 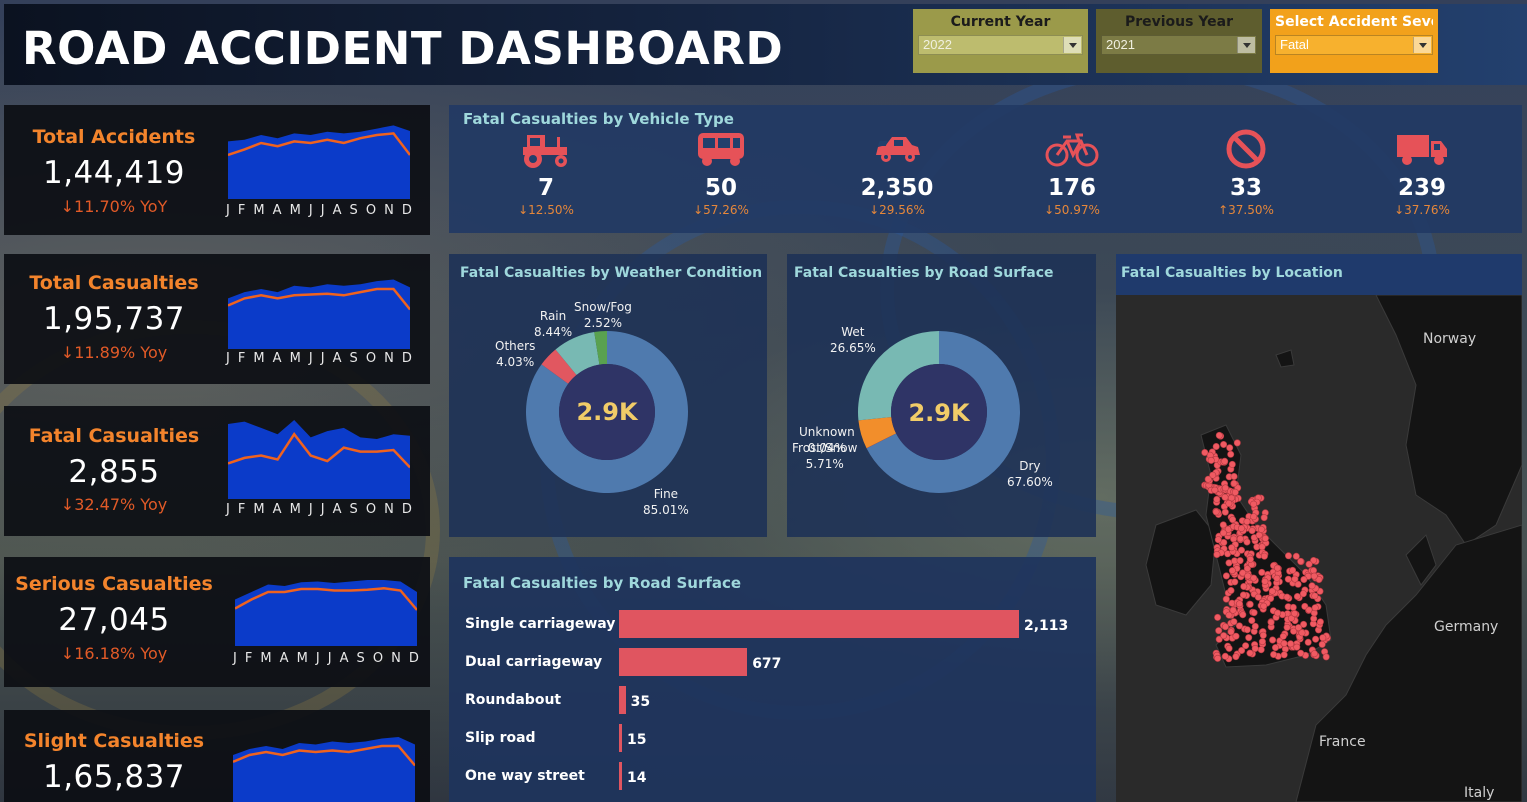 I want to click on bar-category: Roundabout, so click(x=513, y=700).